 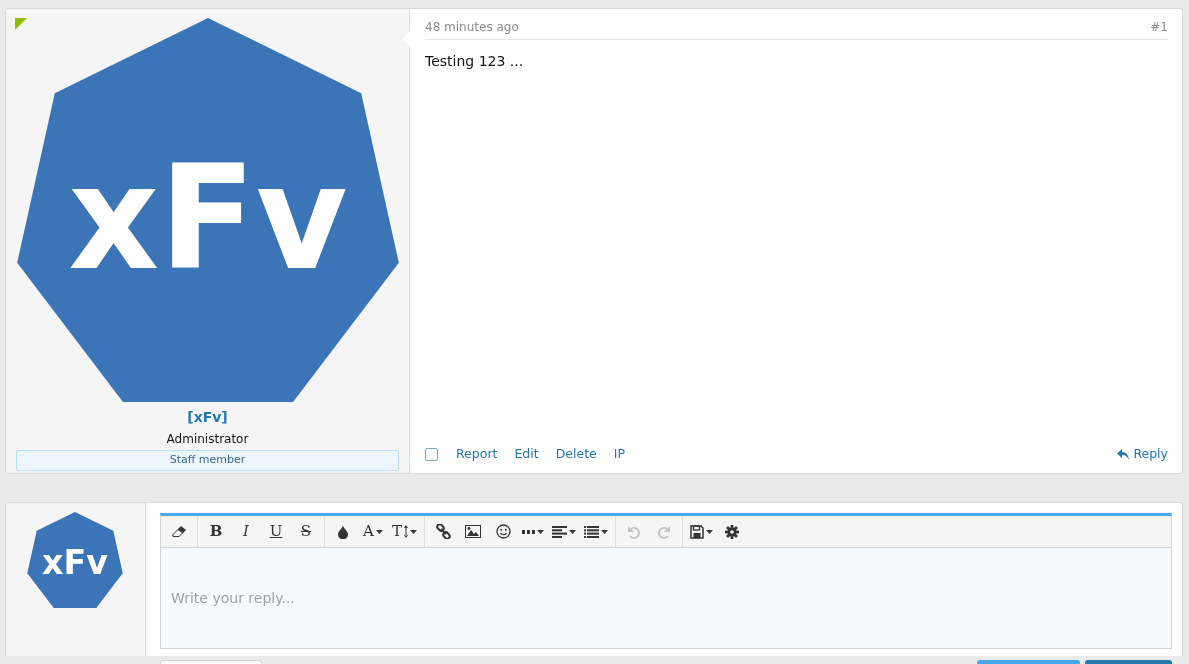 What do you see at coordinates (697, 531) in the screenshot?
I see `floppy-icon` at bounding box center [697, 531].